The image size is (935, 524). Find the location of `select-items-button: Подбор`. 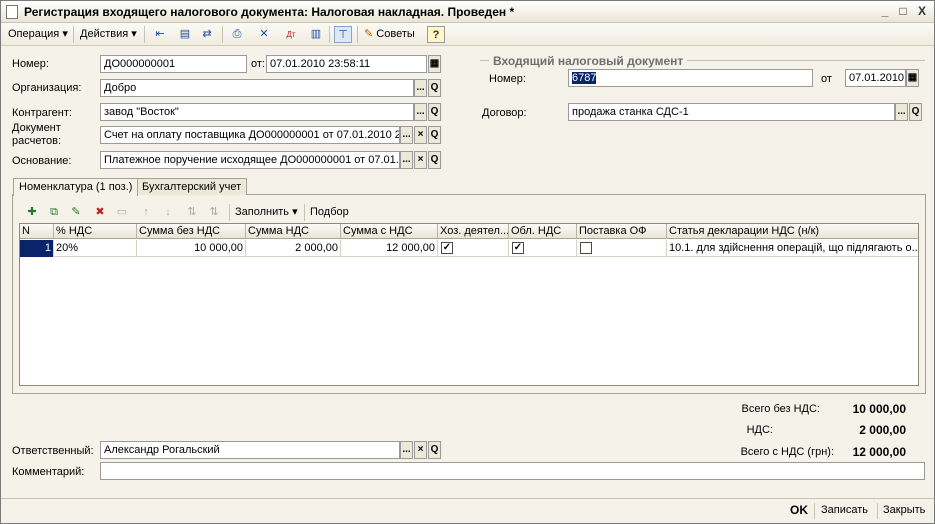

select-items-button: Подбор is located at coordinates (329, 212).